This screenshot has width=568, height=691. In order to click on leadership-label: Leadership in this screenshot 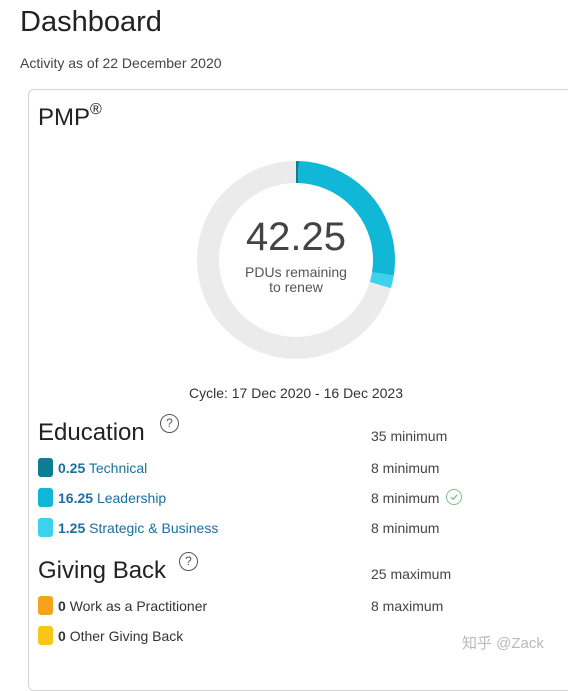, I will do `click(131, 498)`.